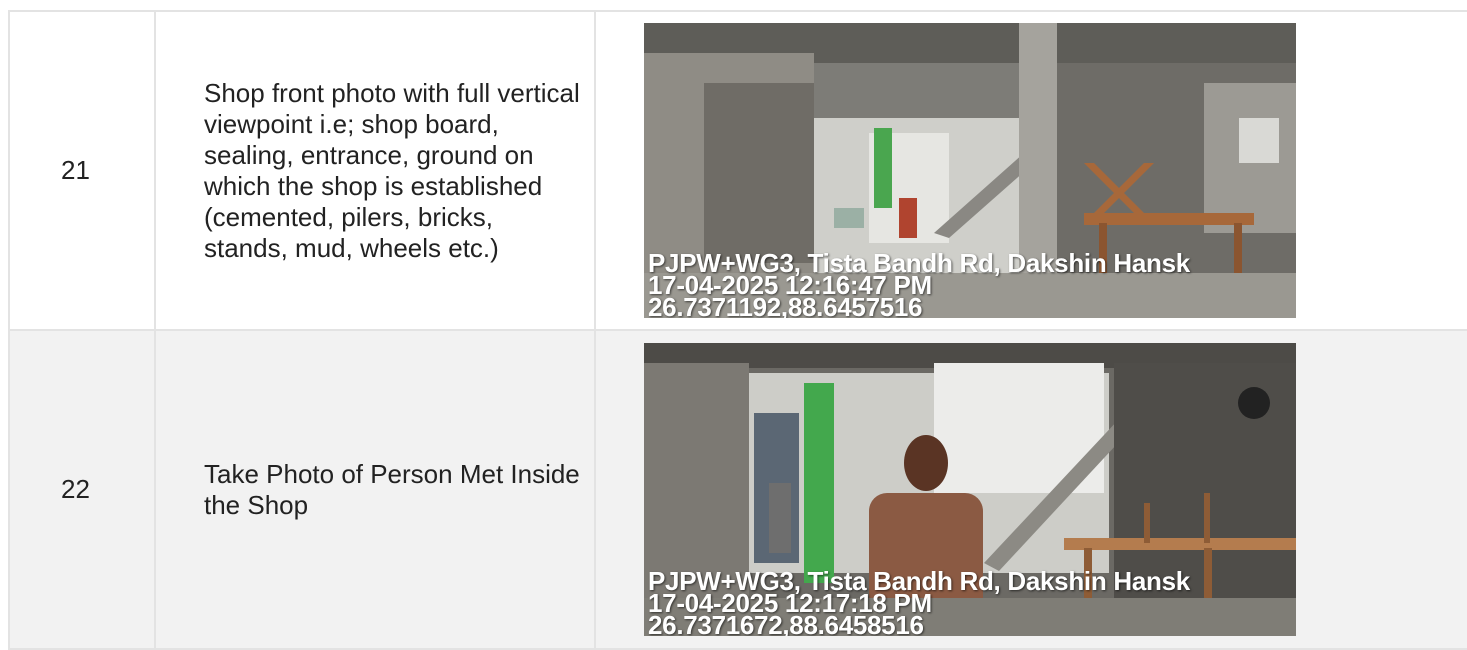 This screenshot has height=650, width=1467. What do you see at coordinates (785, 305) in the screenshot?
I see `stamp-coords: 26.7371192,88.6457516` at bounding box center [785, 305].